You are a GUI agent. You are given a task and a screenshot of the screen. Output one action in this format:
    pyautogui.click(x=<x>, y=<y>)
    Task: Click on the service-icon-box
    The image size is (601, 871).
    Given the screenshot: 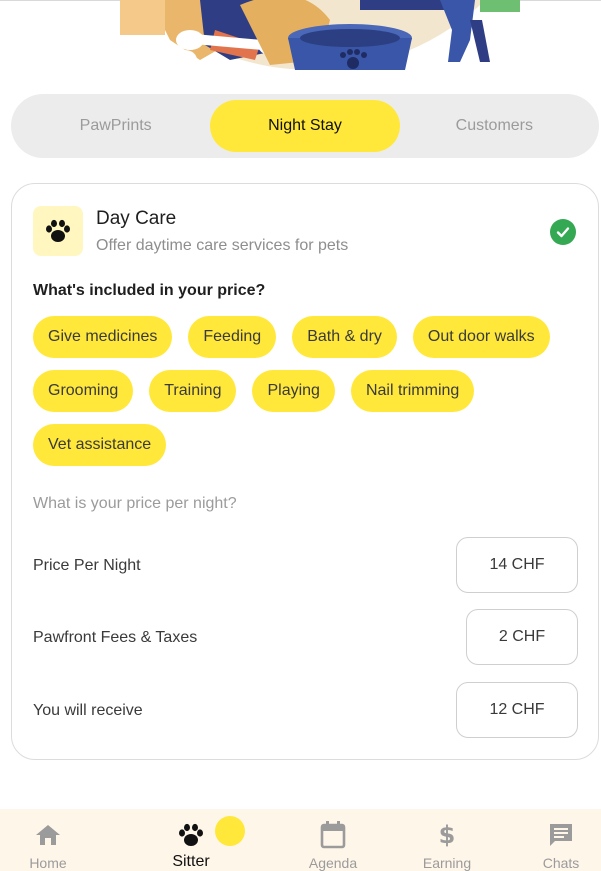 What is the action you would take?
    pyautogui.click(x=58, y=231)
    